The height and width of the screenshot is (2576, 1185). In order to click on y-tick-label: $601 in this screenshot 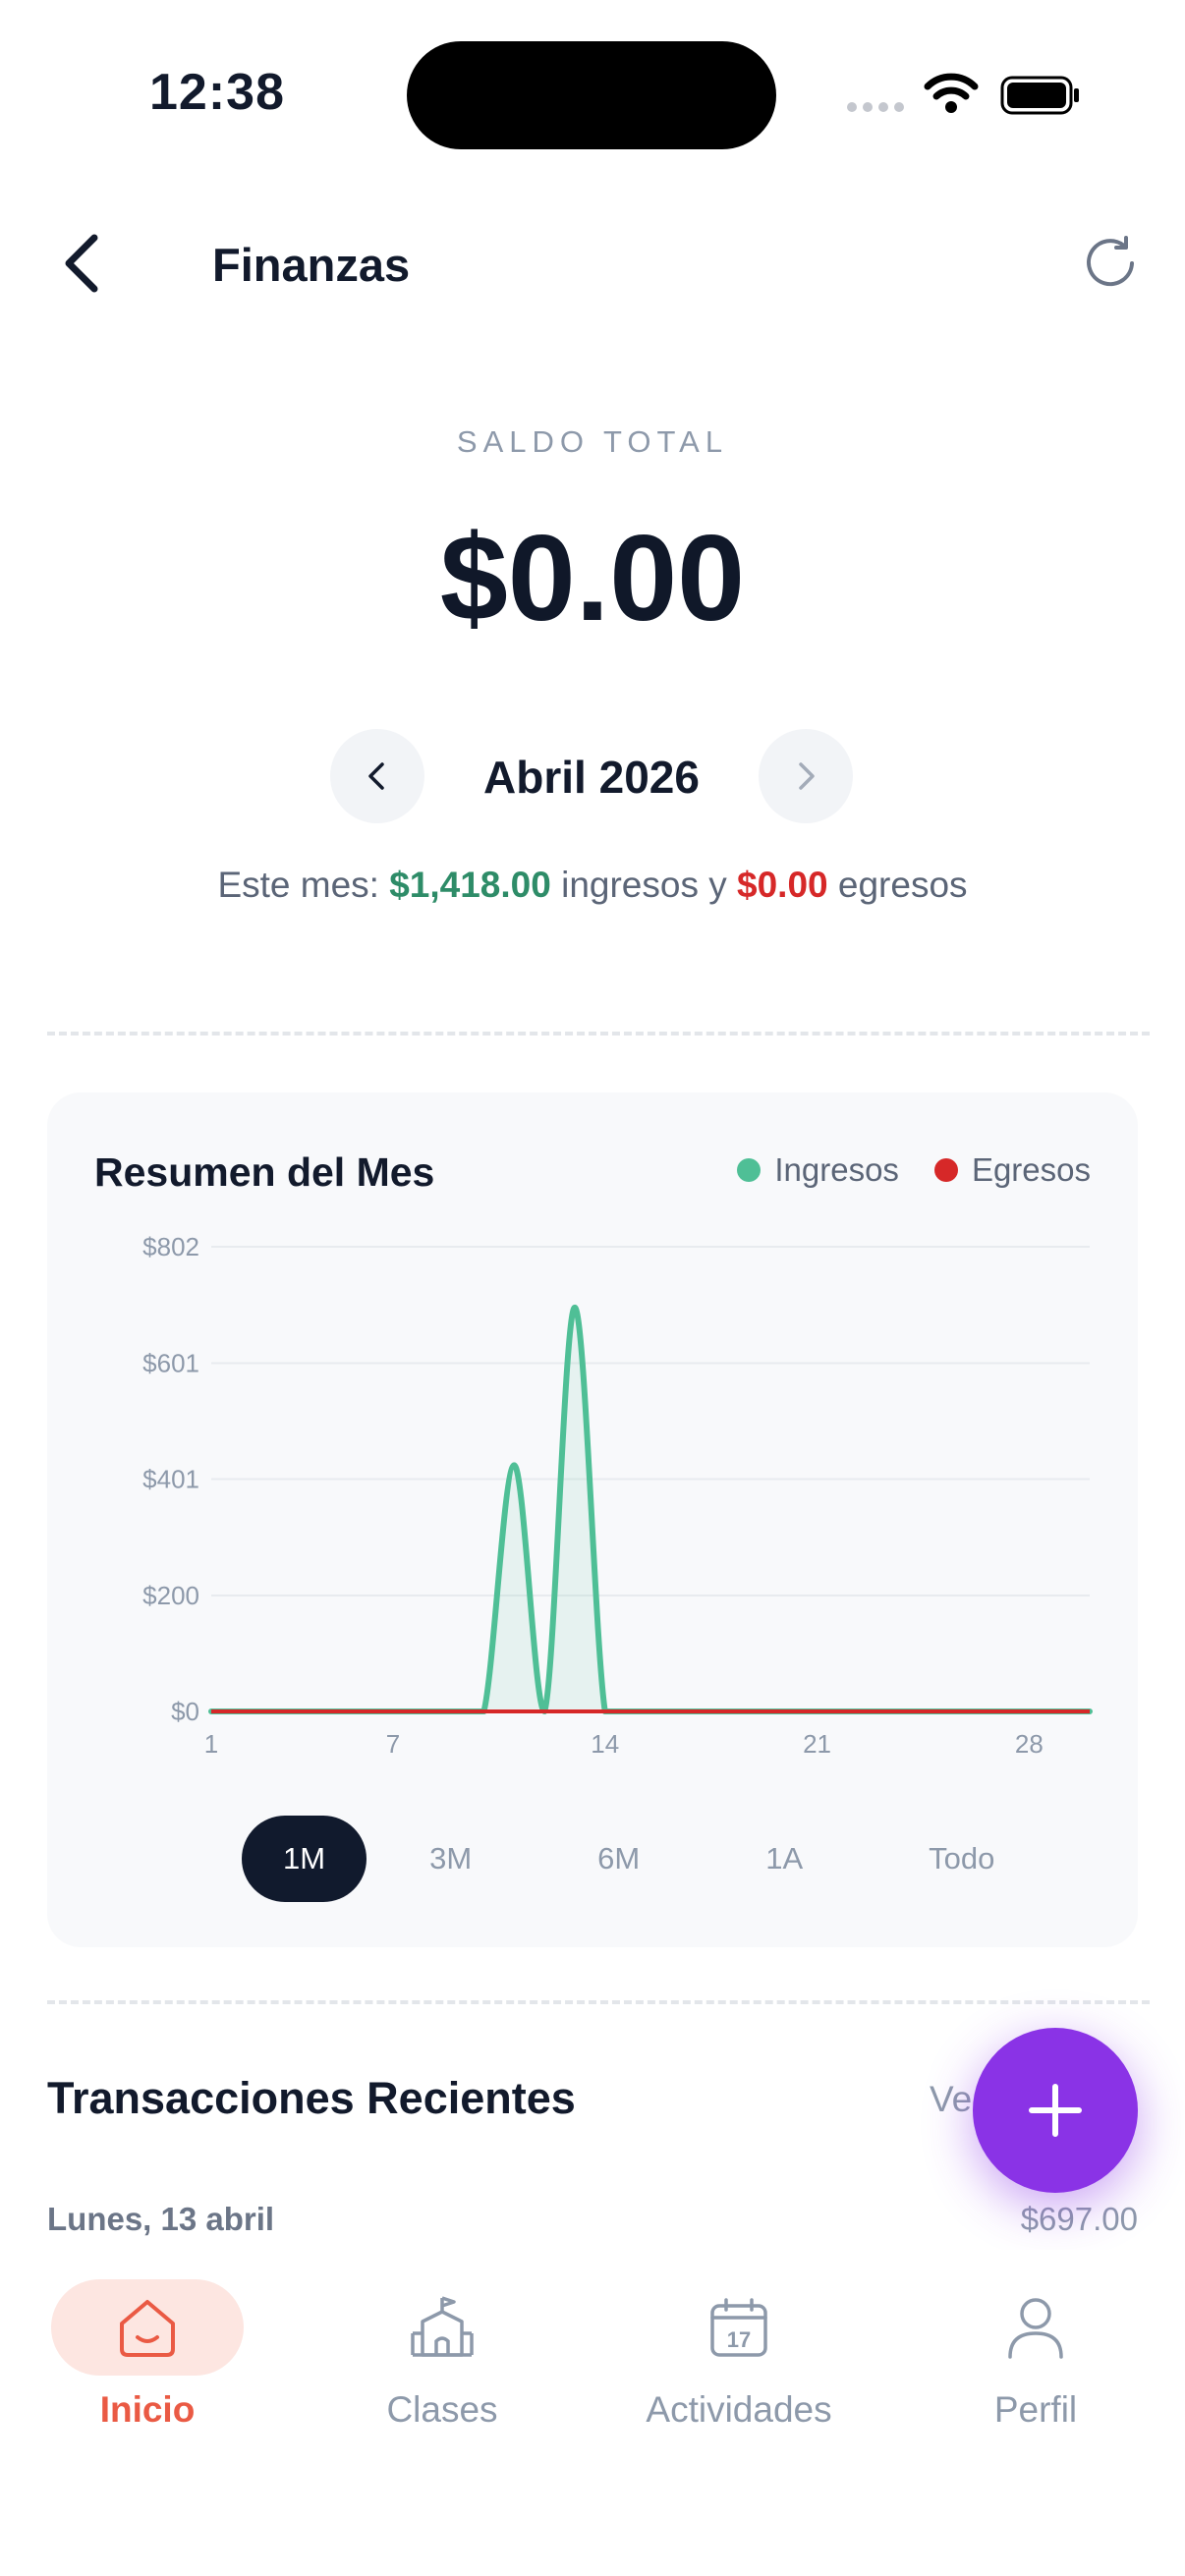, I will do `click(170, 1363)`.